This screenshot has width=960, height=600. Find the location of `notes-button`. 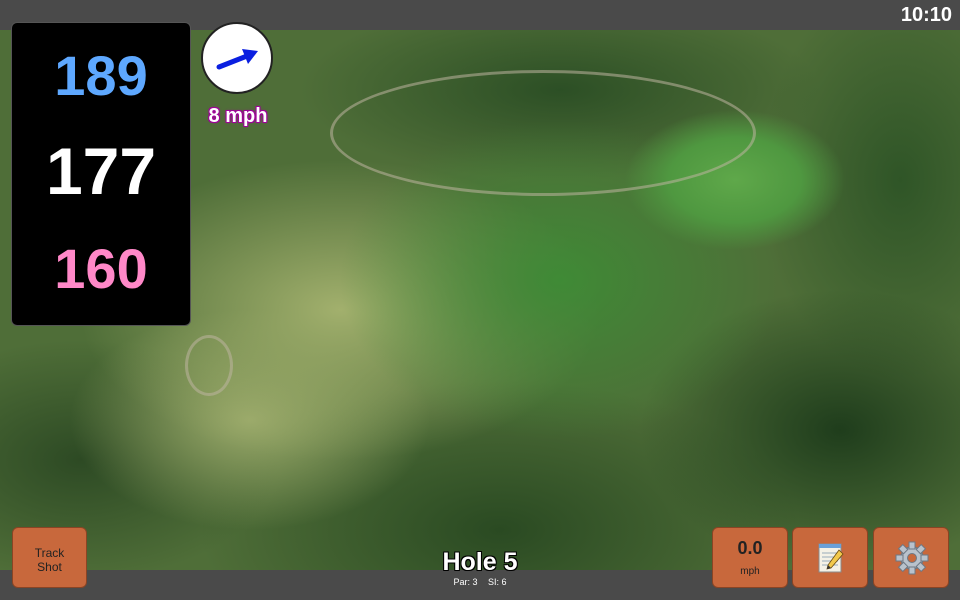

notes-button is located at coordinates (830, 557).